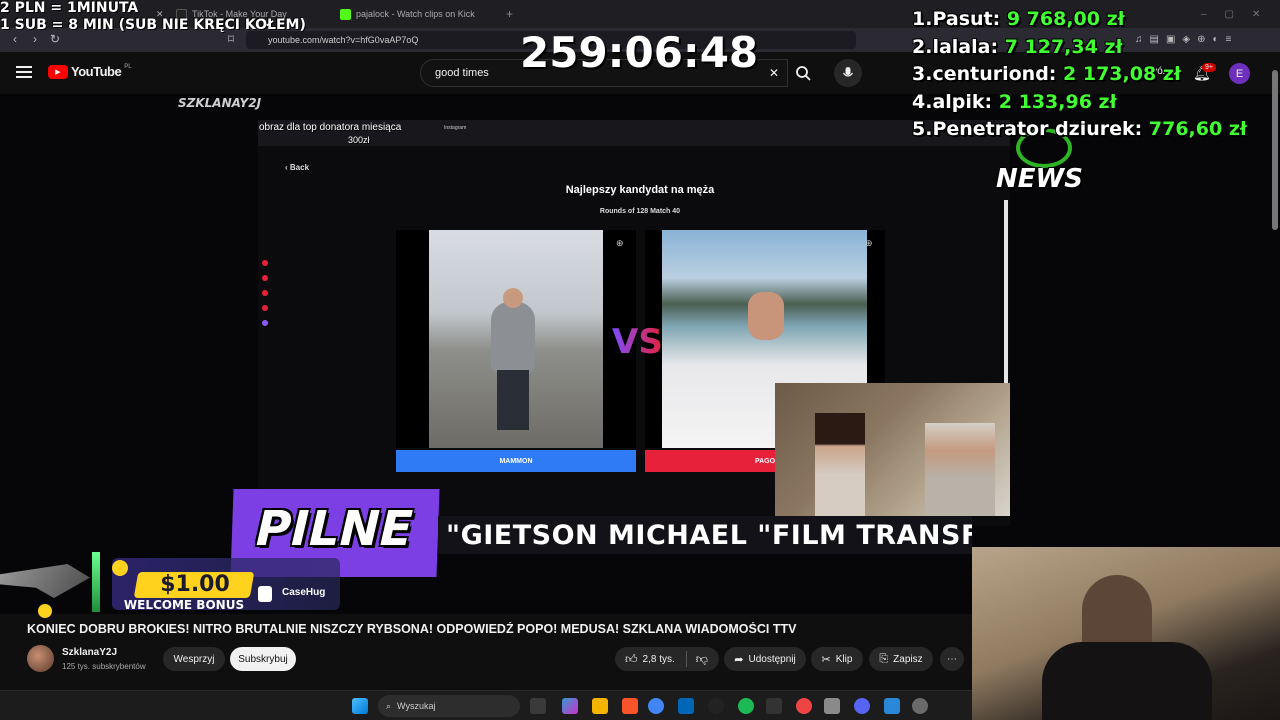  What do you see at coordinates (920, 706) in the screenshot?
I see `settings-icon` at bounding box center [920, 706].